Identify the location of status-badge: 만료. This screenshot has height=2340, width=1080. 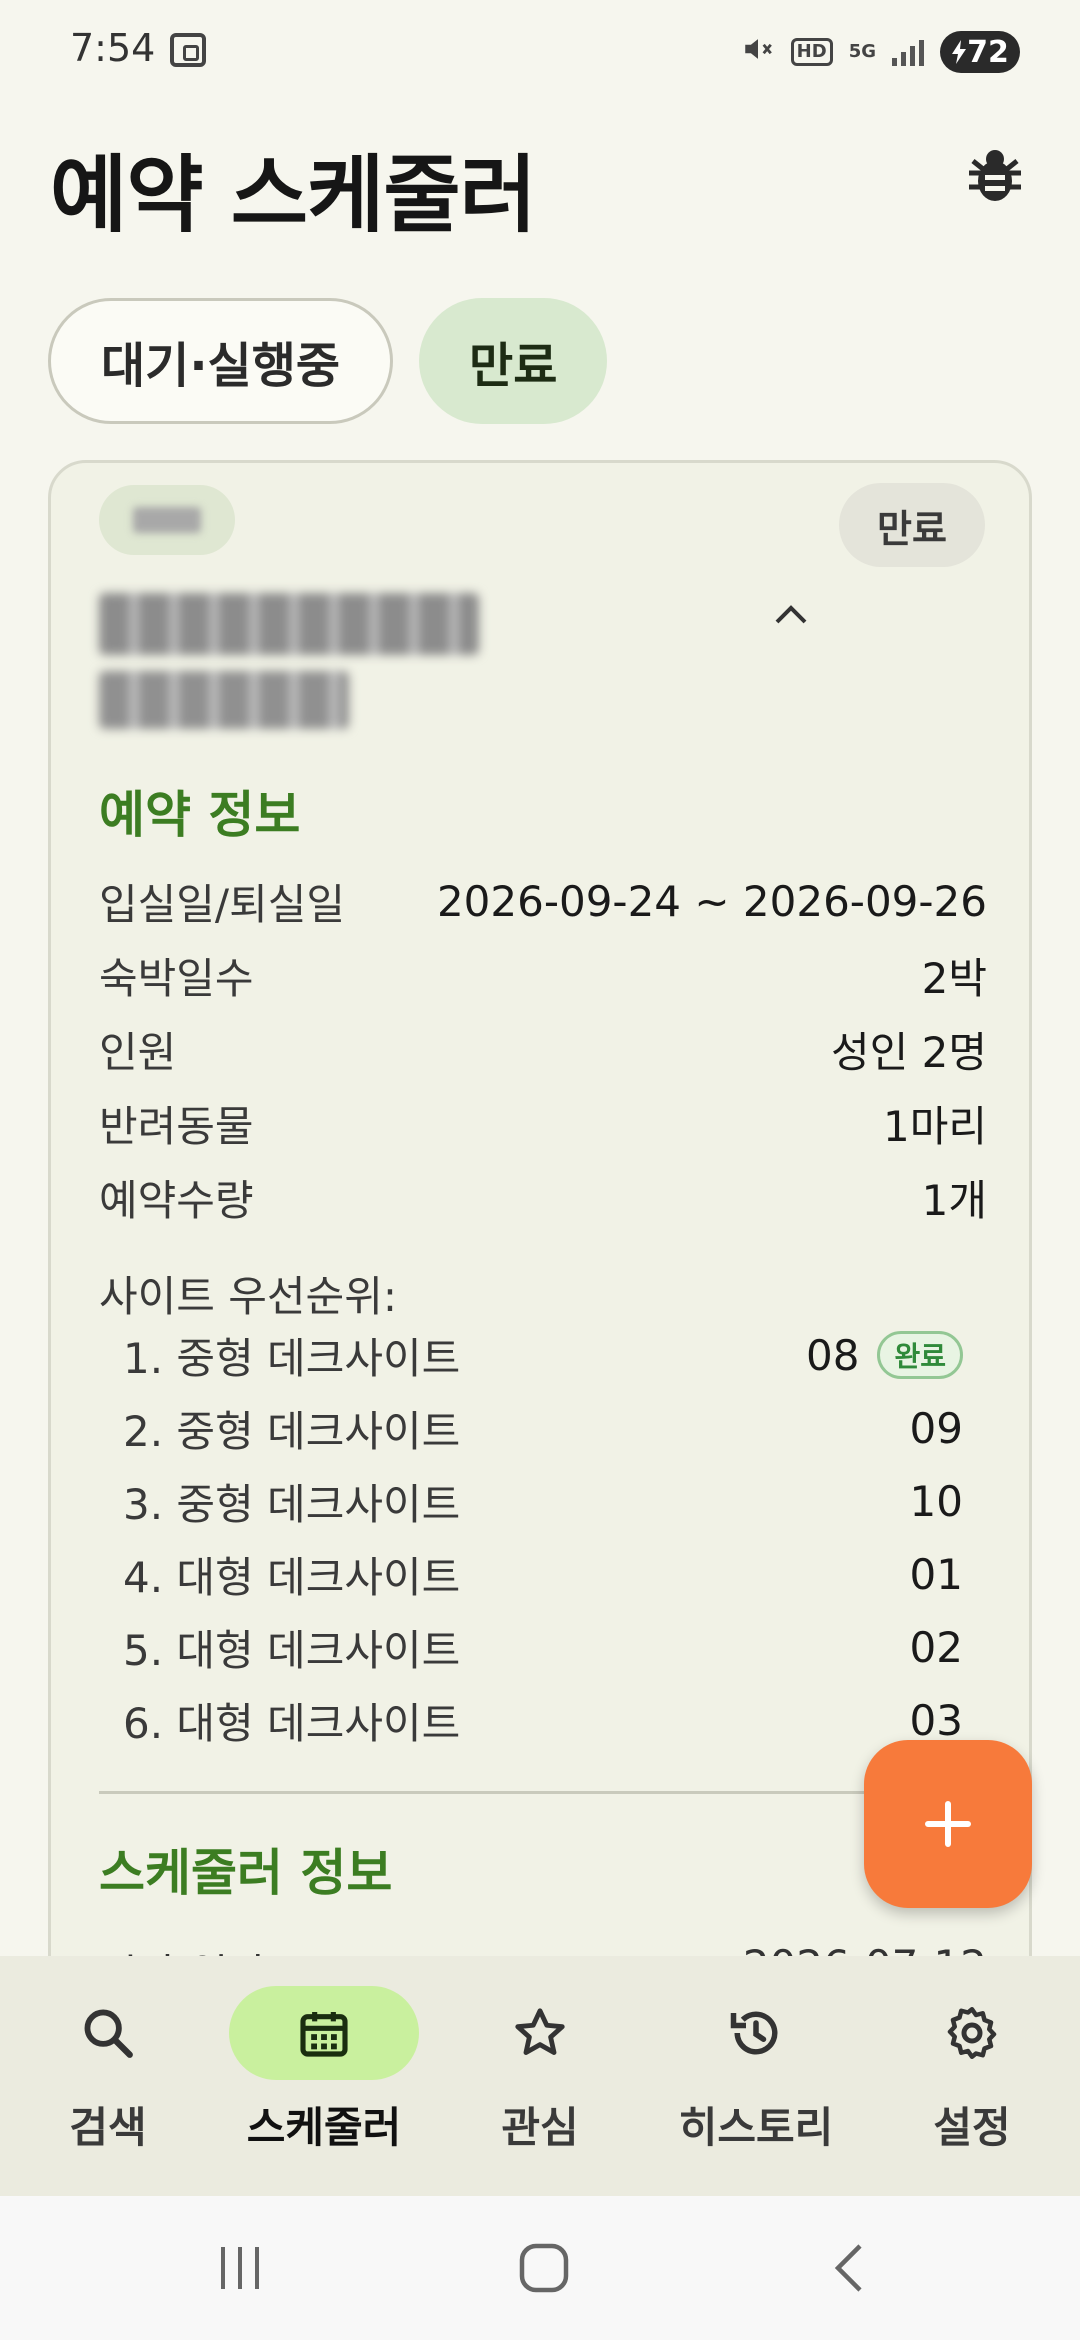
(912, 525).